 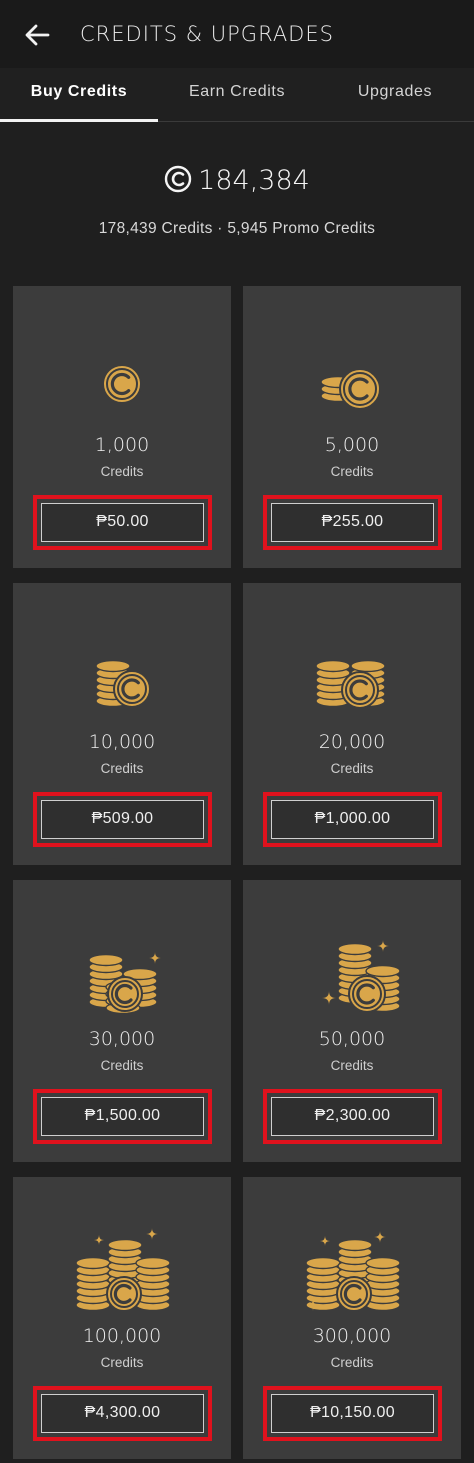 What do you see at coordinates (254, 180) in the screenshot?
I see `balance-total: 184,384` at bounding box center [254, 180].